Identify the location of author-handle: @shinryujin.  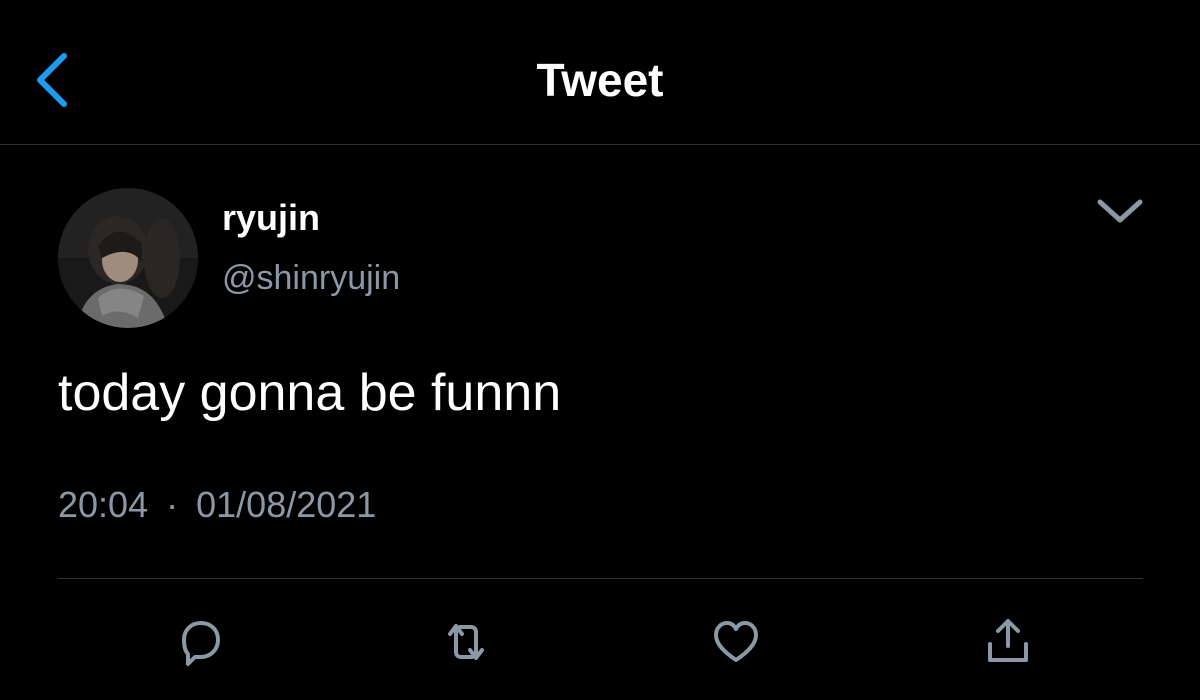
(311, 278).